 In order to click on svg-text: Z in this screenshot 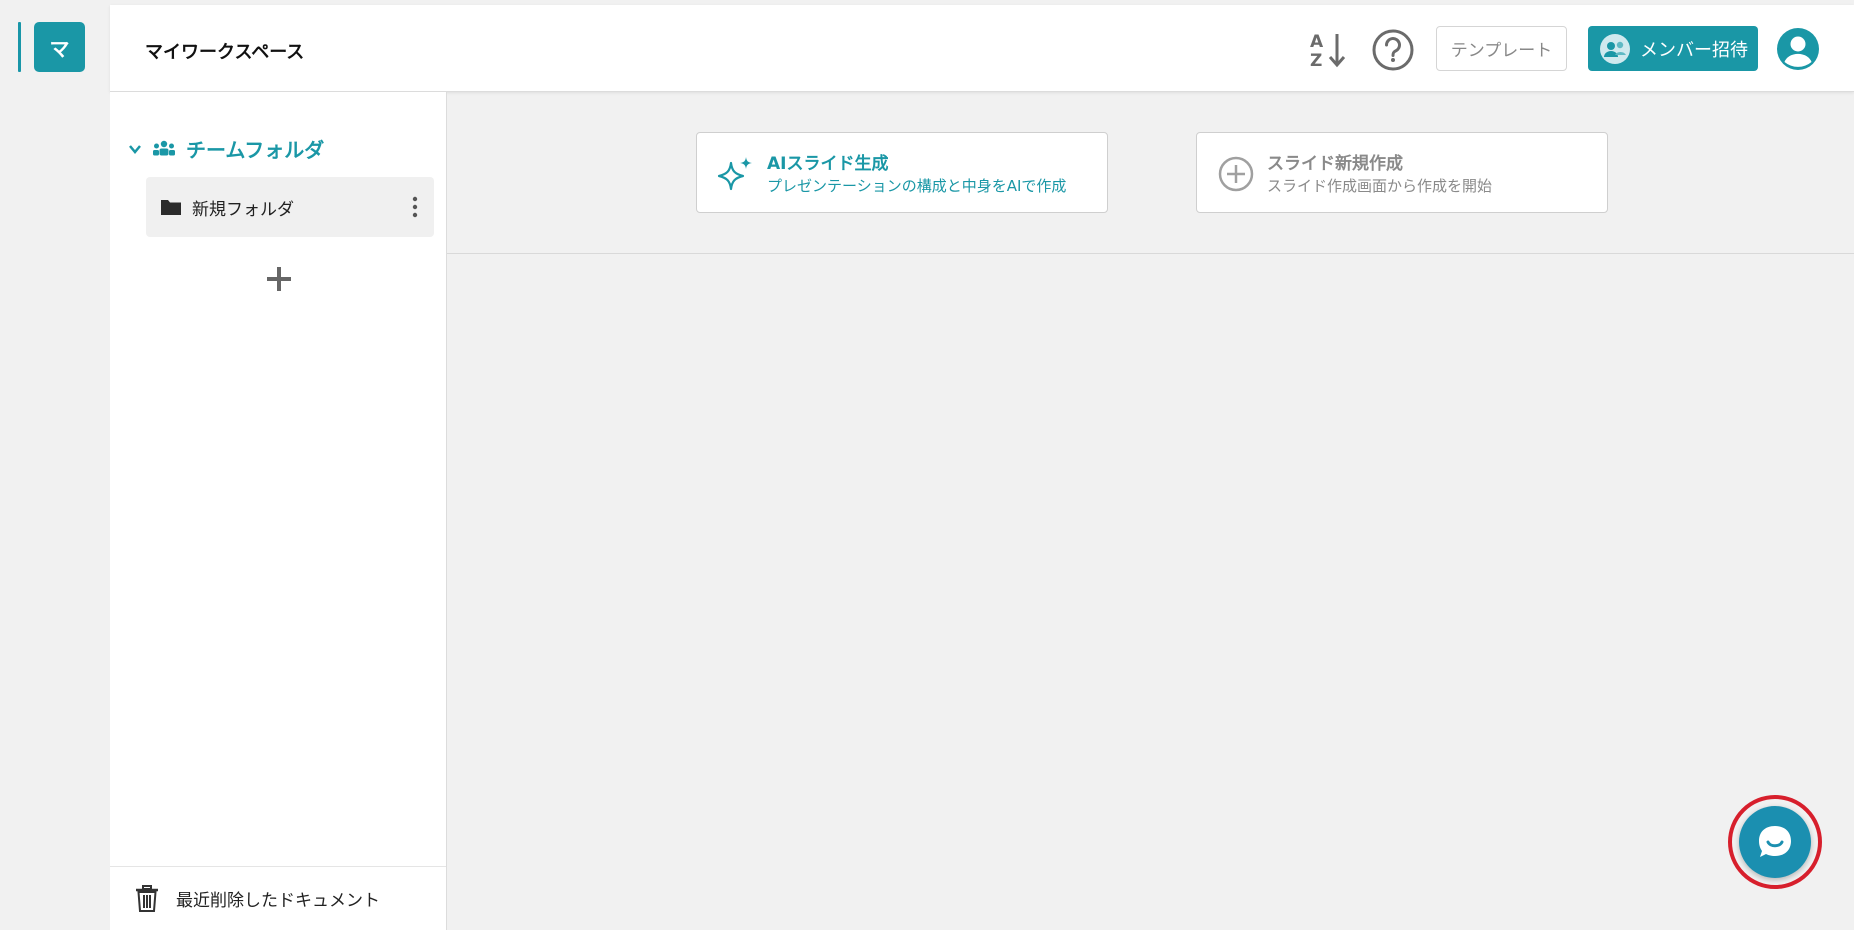, I will do `click(1316, 60)`.